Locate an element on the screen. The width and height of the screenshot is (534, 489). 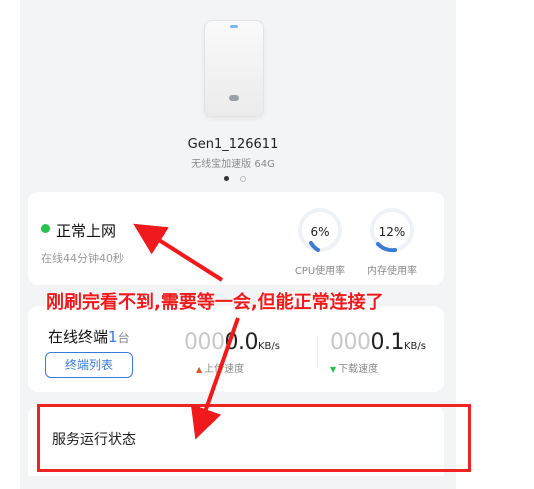
online-terminals-unit: 台 is located at coordinates (123, 338).